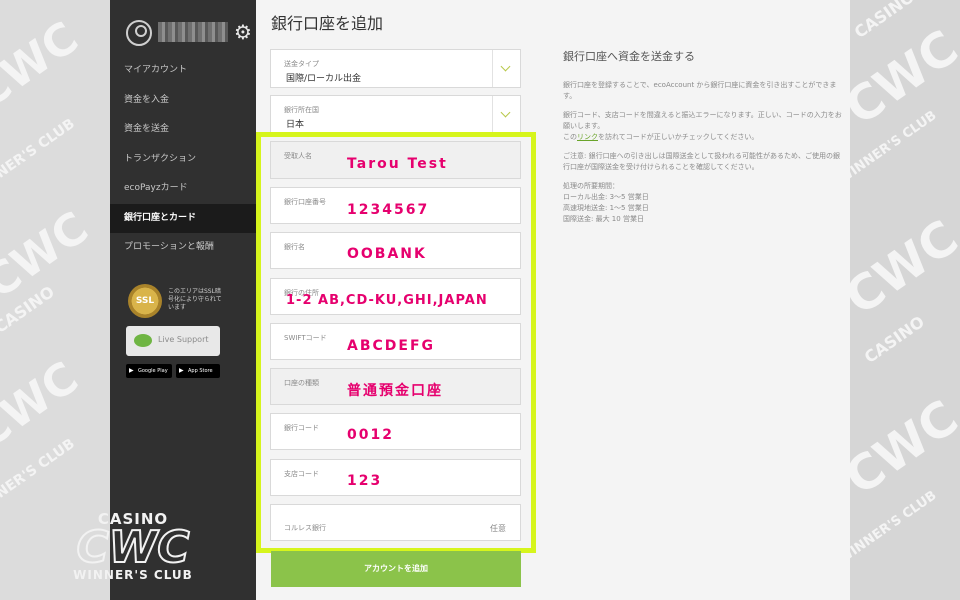  What do you see at coordinates (143, 340) in the screenshot?
I see `chat-bubble-icon` at bounding box center [143, 340].